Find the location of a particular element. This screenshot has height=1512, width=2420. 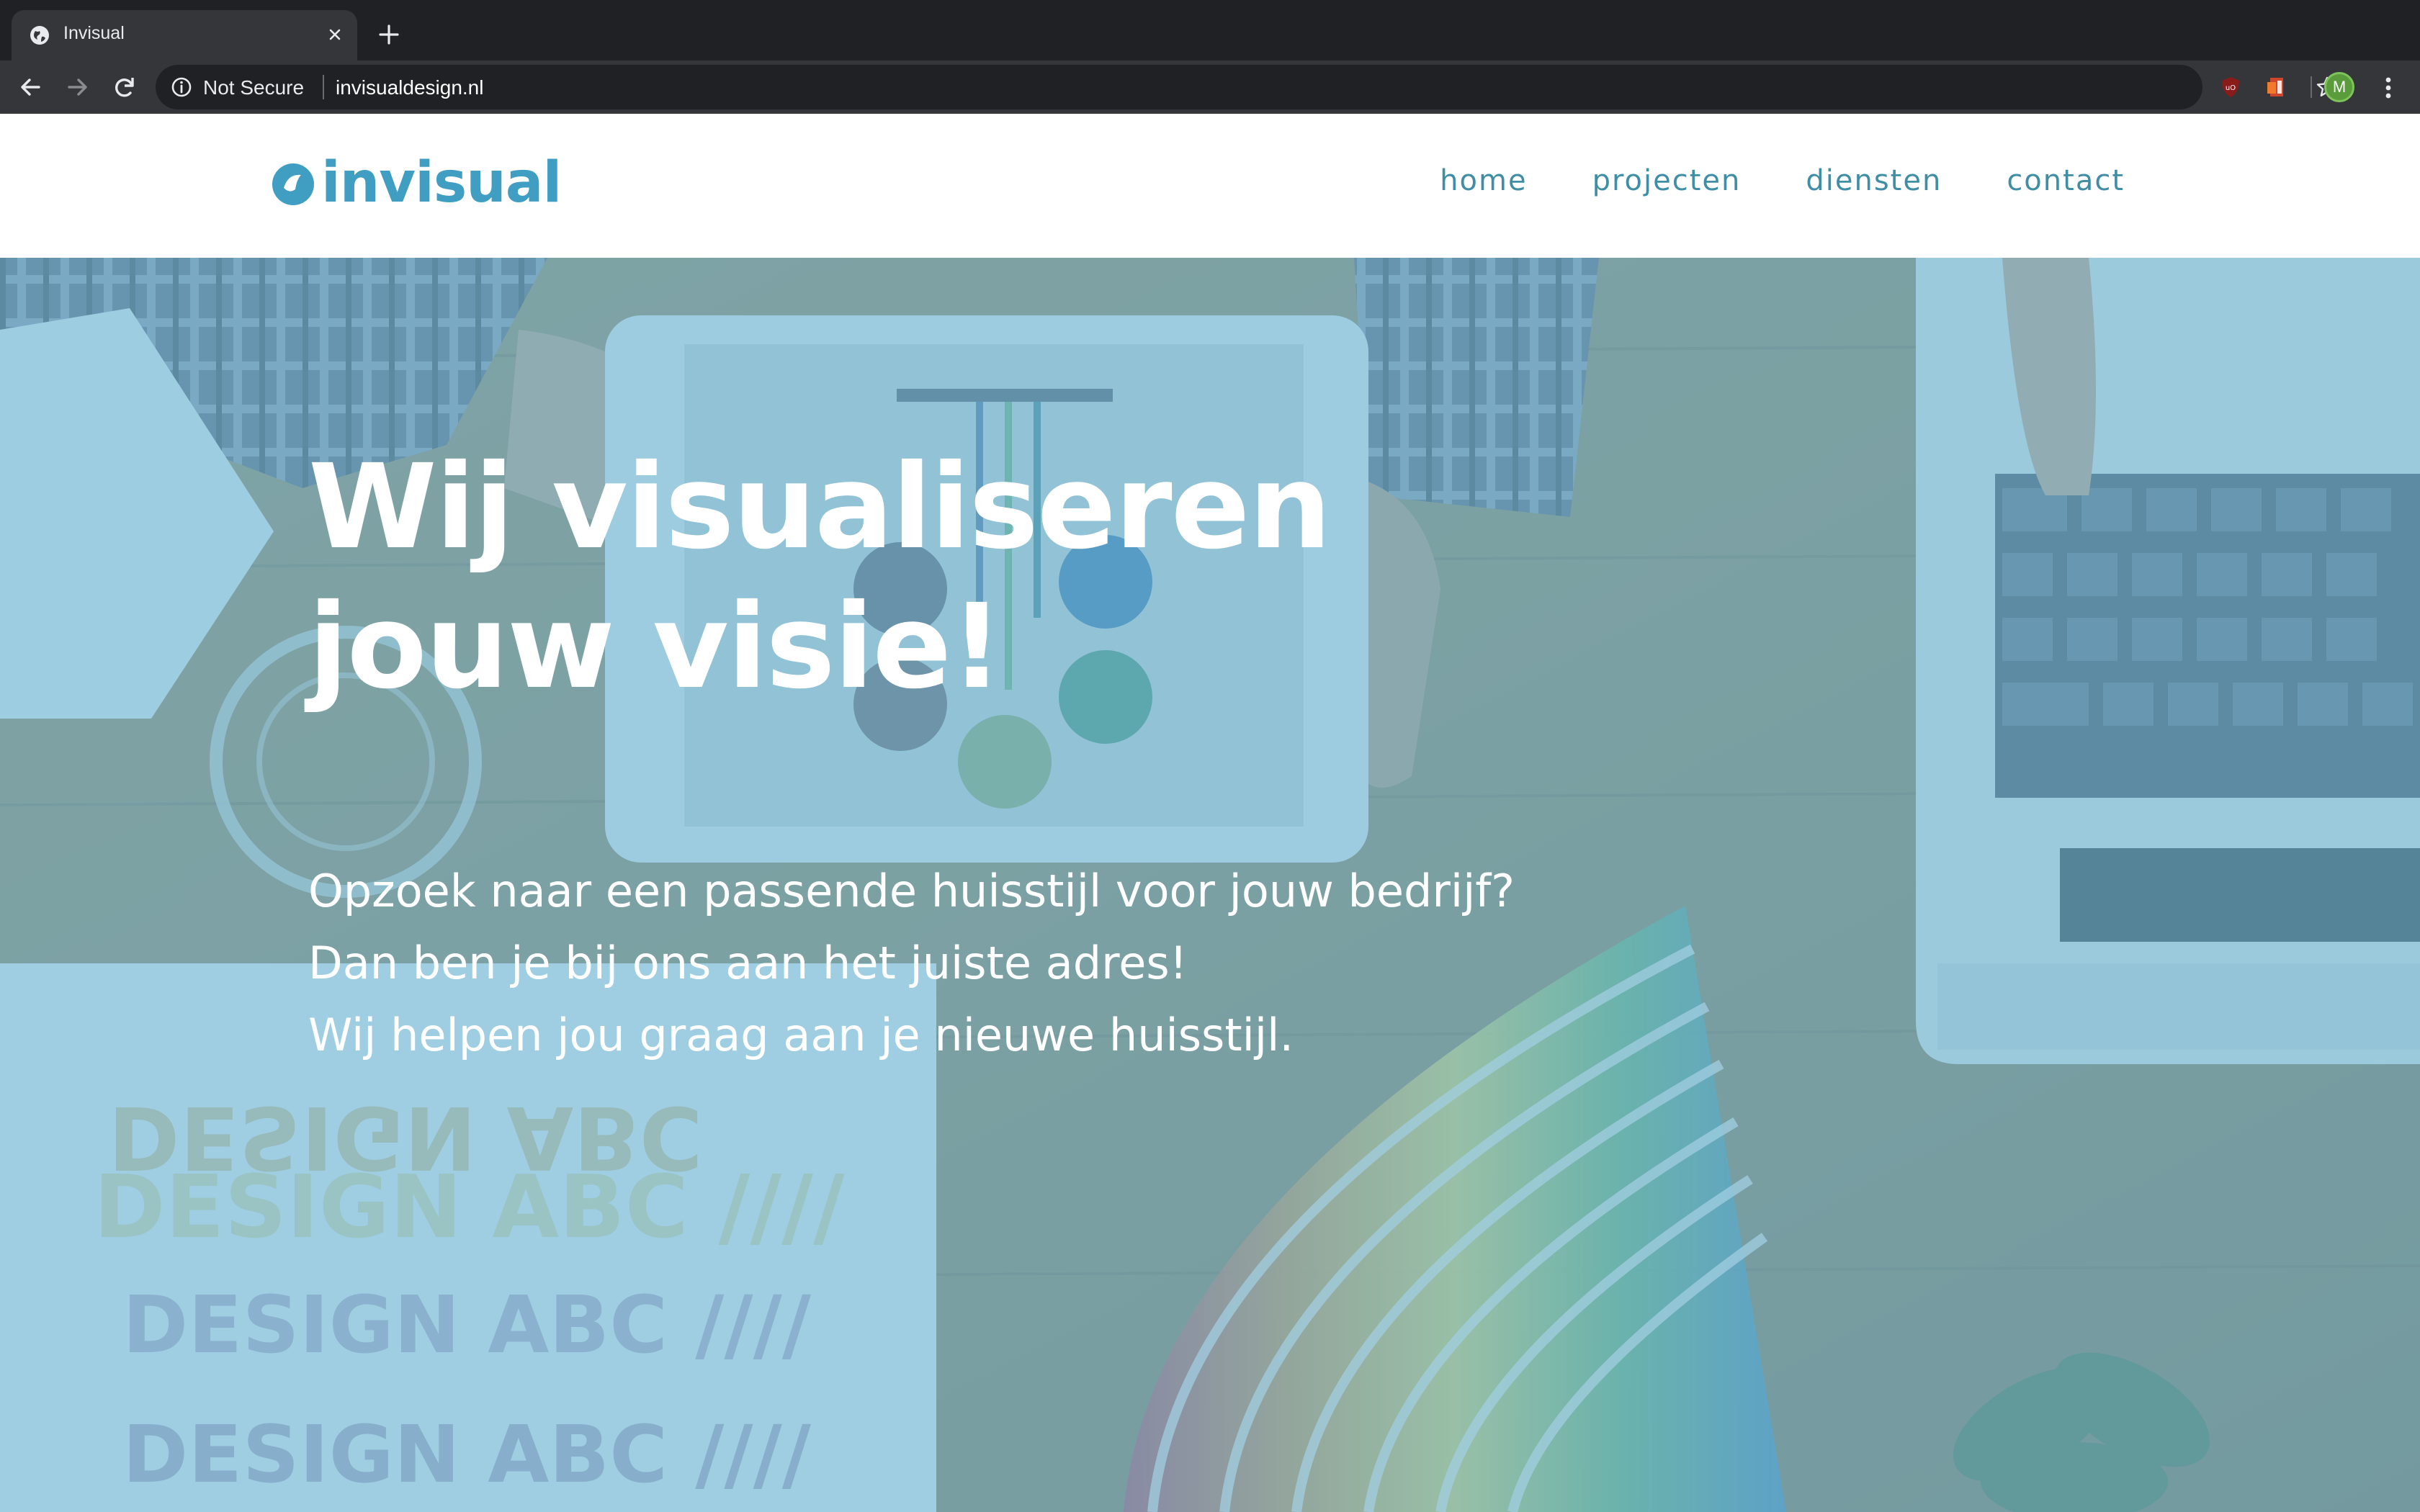

main-nav: home projecten diensten contact is located at coordinates (1782, 180).